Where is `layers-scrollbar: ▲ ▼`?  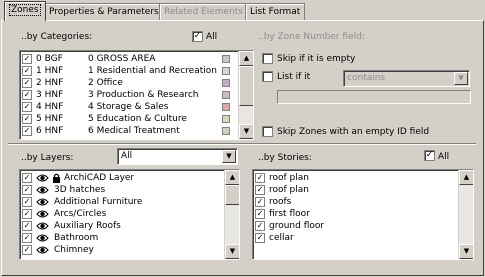
layers-scrollbar: ▲ ▼ is located at coordinates (231, 214).